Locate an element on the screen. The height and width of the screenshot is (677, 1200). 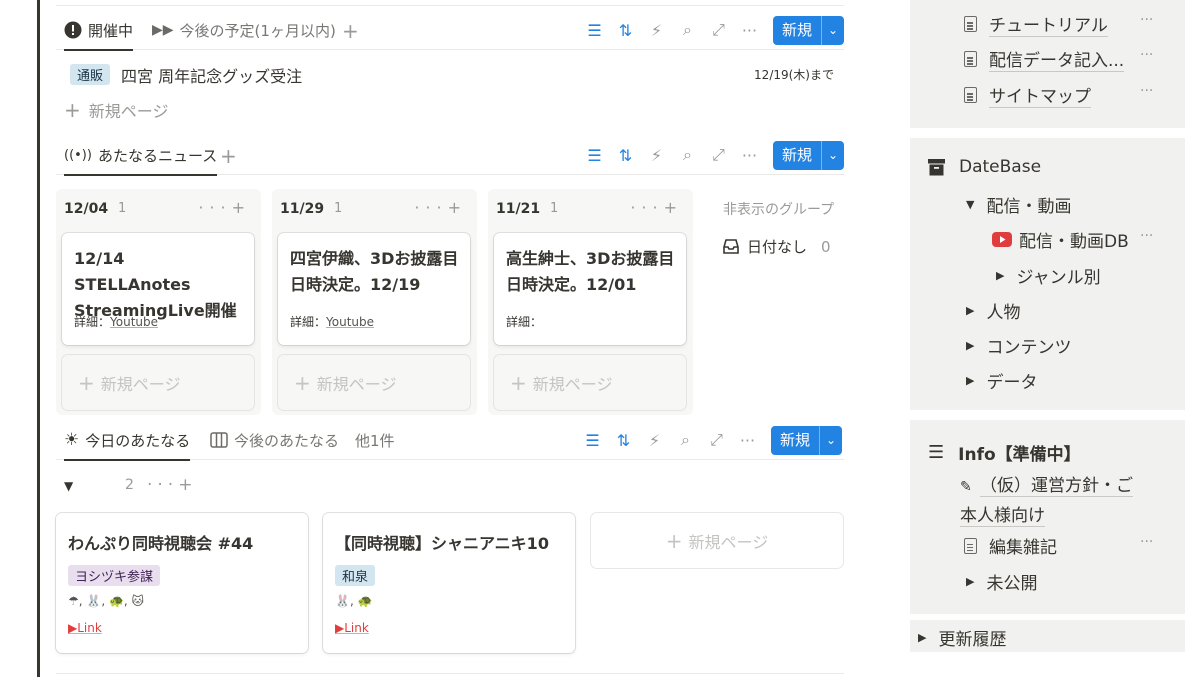
sidebar-item-editing: 編集雑記 is located at coordinates (1010, 545).